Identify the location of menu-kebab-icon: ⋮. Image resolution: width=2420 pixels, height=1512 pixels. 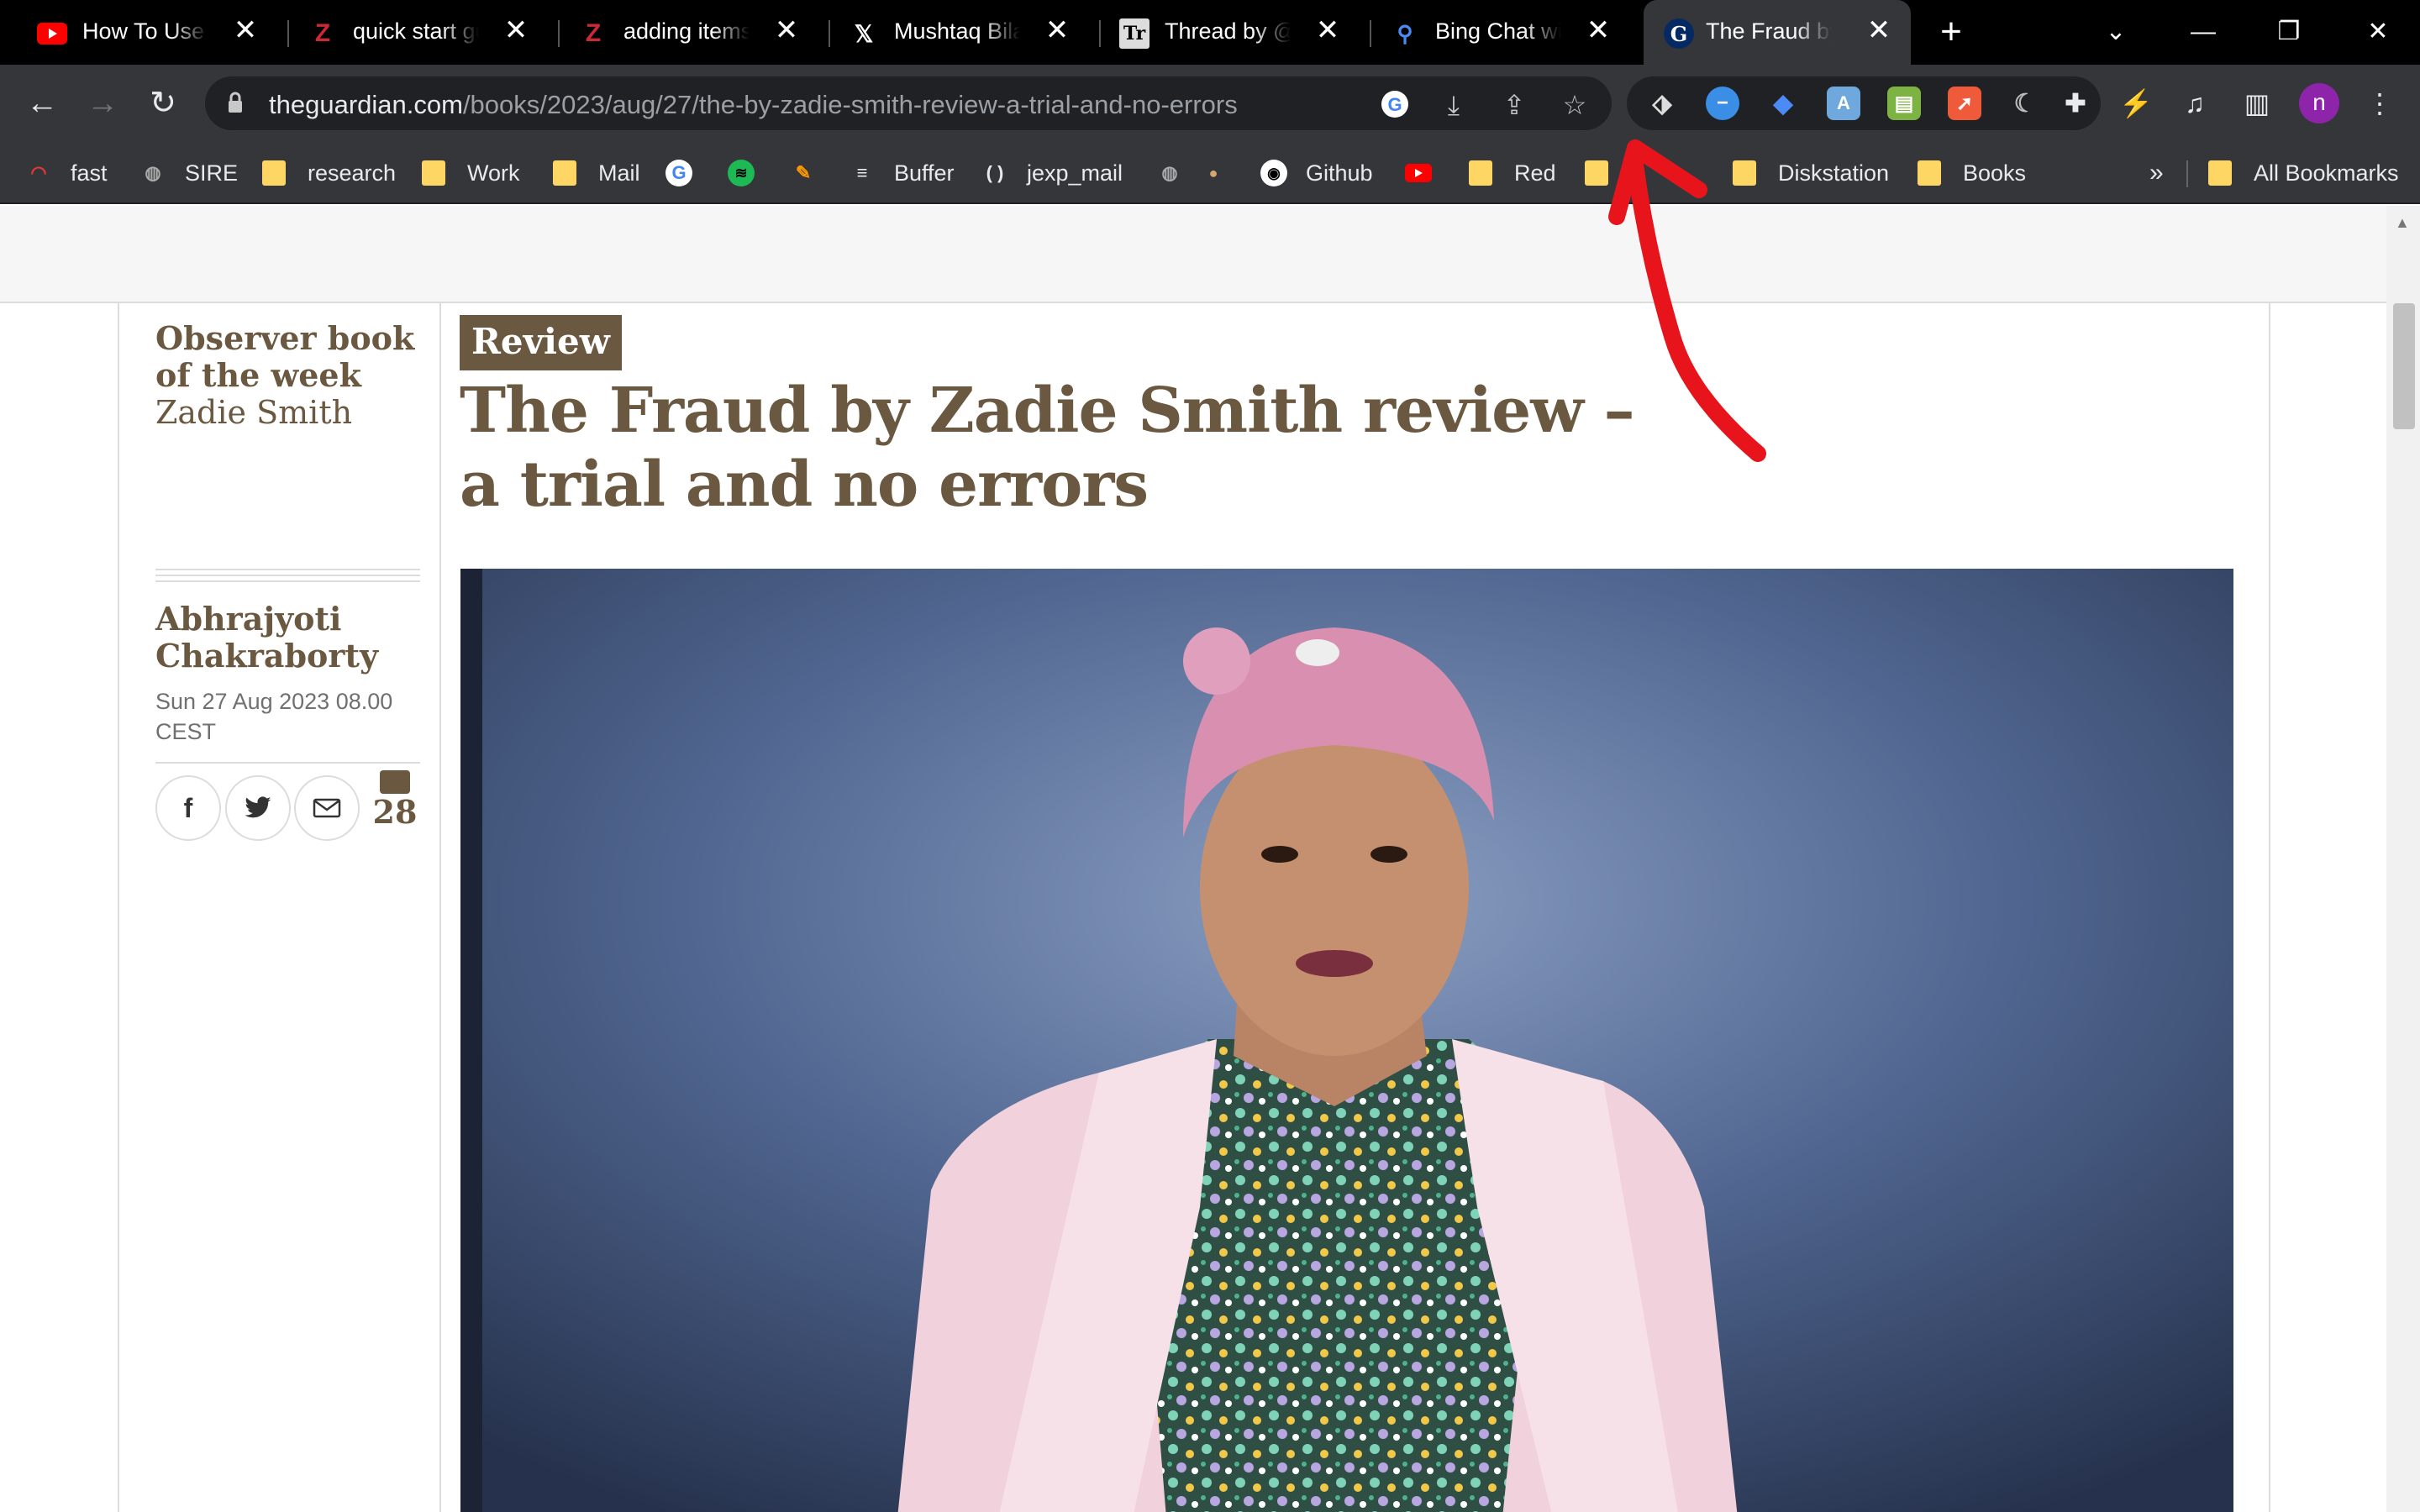
(2380, 103).